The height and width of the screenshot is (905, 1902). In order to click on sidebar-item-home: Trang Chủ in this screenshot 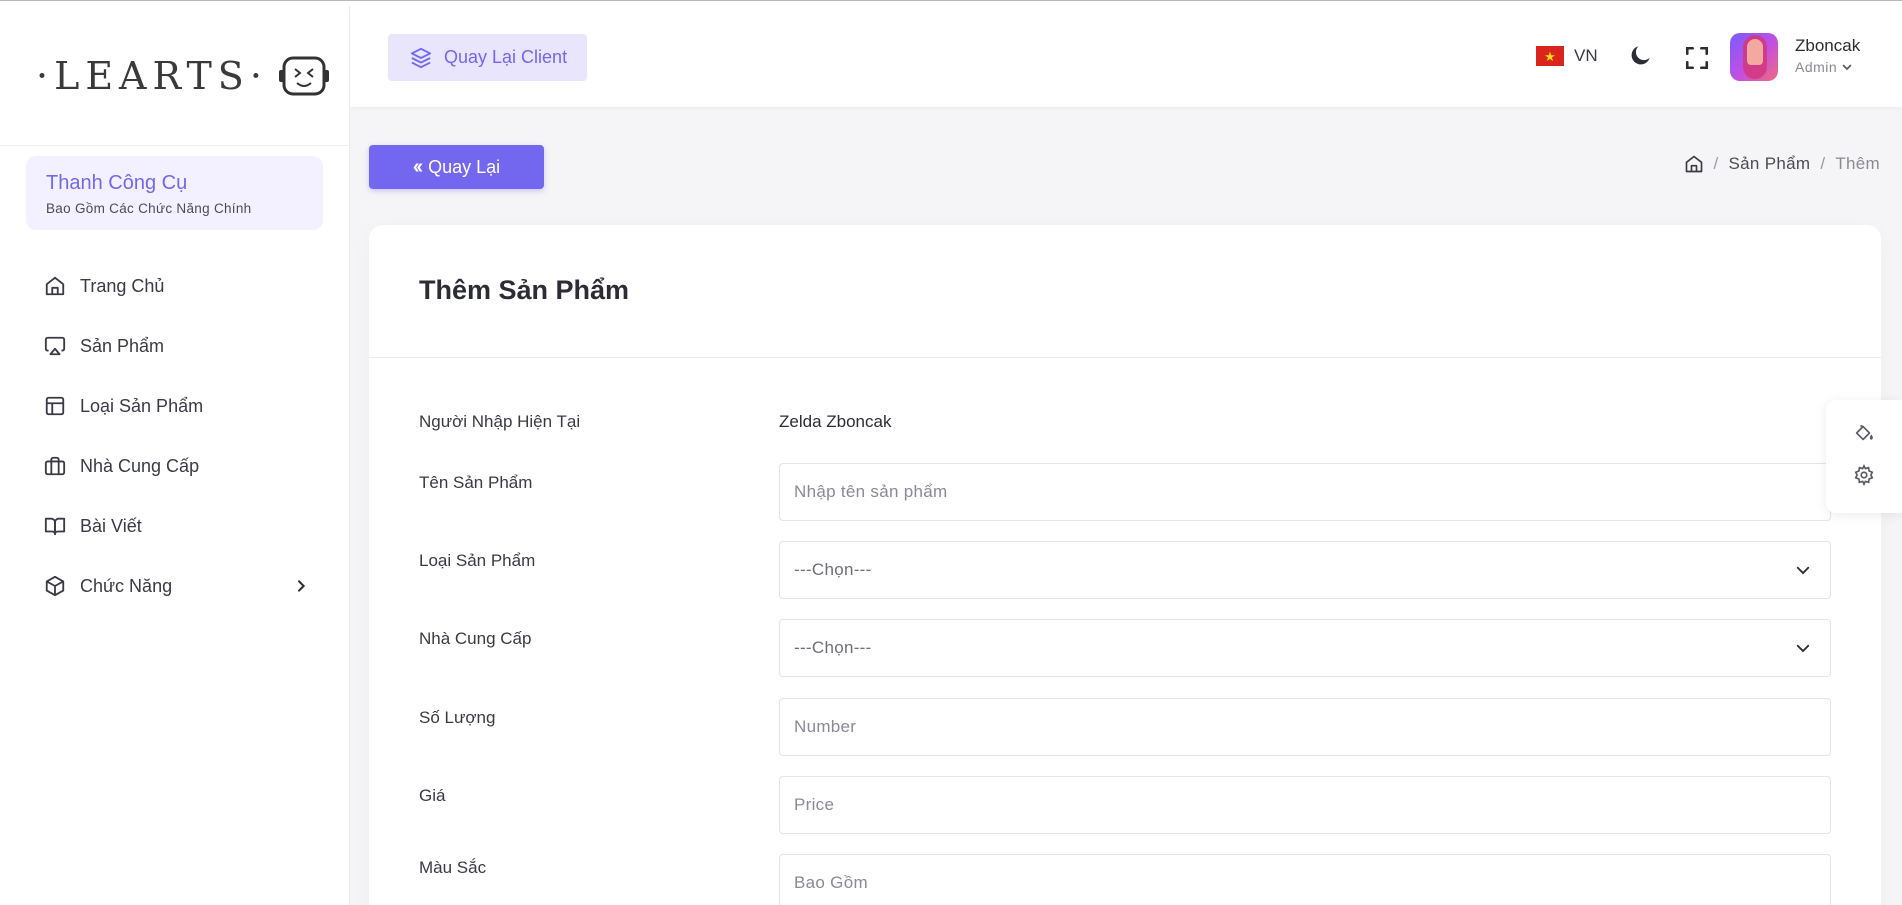, I will do `click(174, 286)`.